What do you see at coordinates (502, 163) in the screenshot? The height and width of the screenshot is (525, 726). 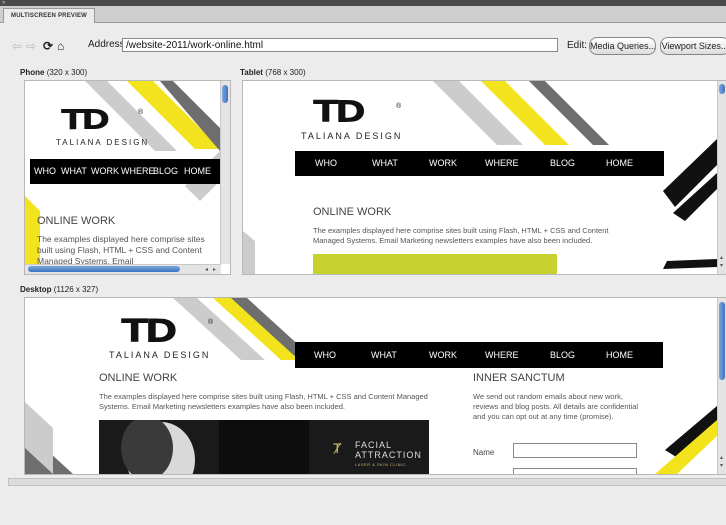 I see `tablet-nav-where: WHERE` at bounding box center [502, 163].